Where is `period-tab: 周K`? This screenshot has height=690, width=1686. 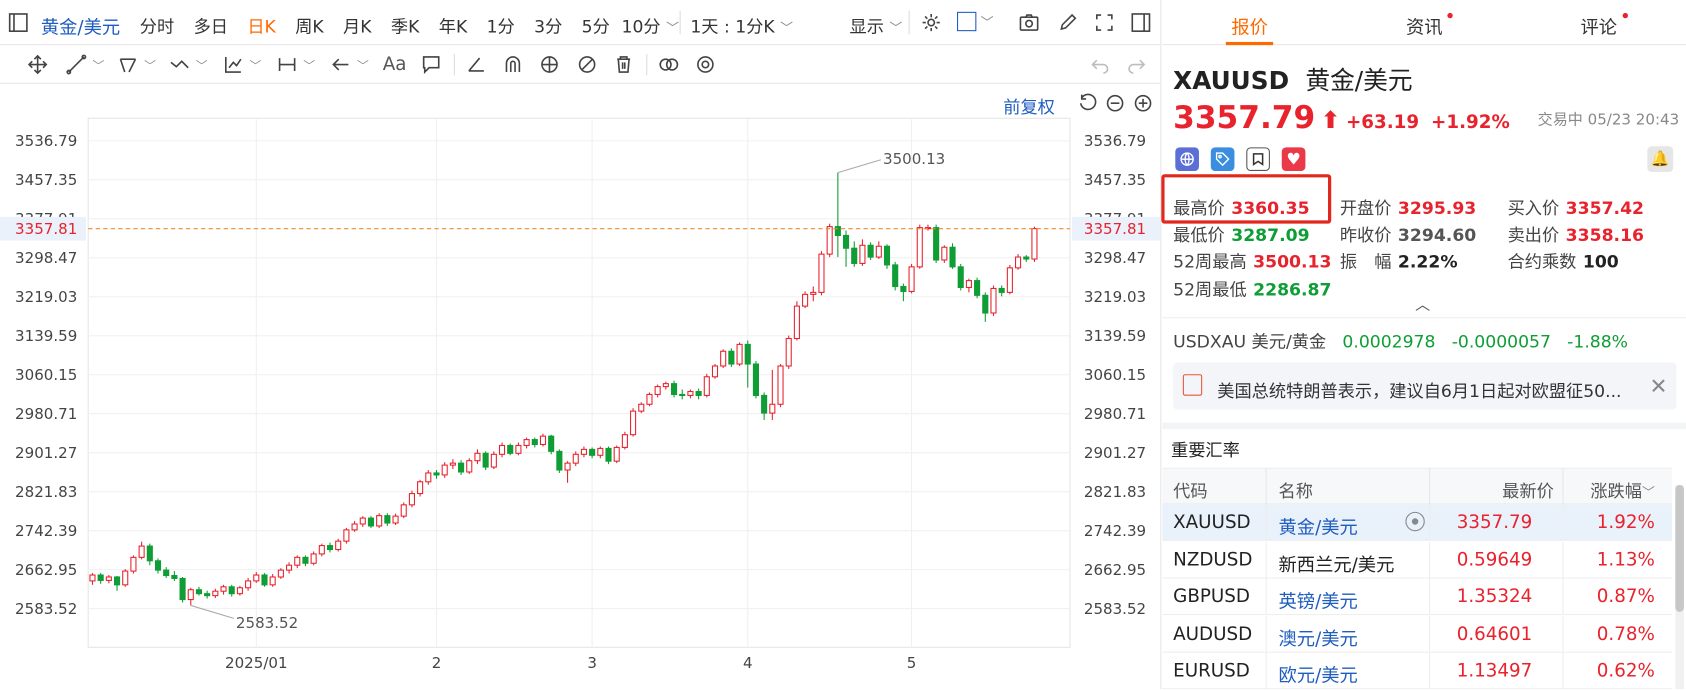
period-tab: 周K is located at coordinates (309, 25).